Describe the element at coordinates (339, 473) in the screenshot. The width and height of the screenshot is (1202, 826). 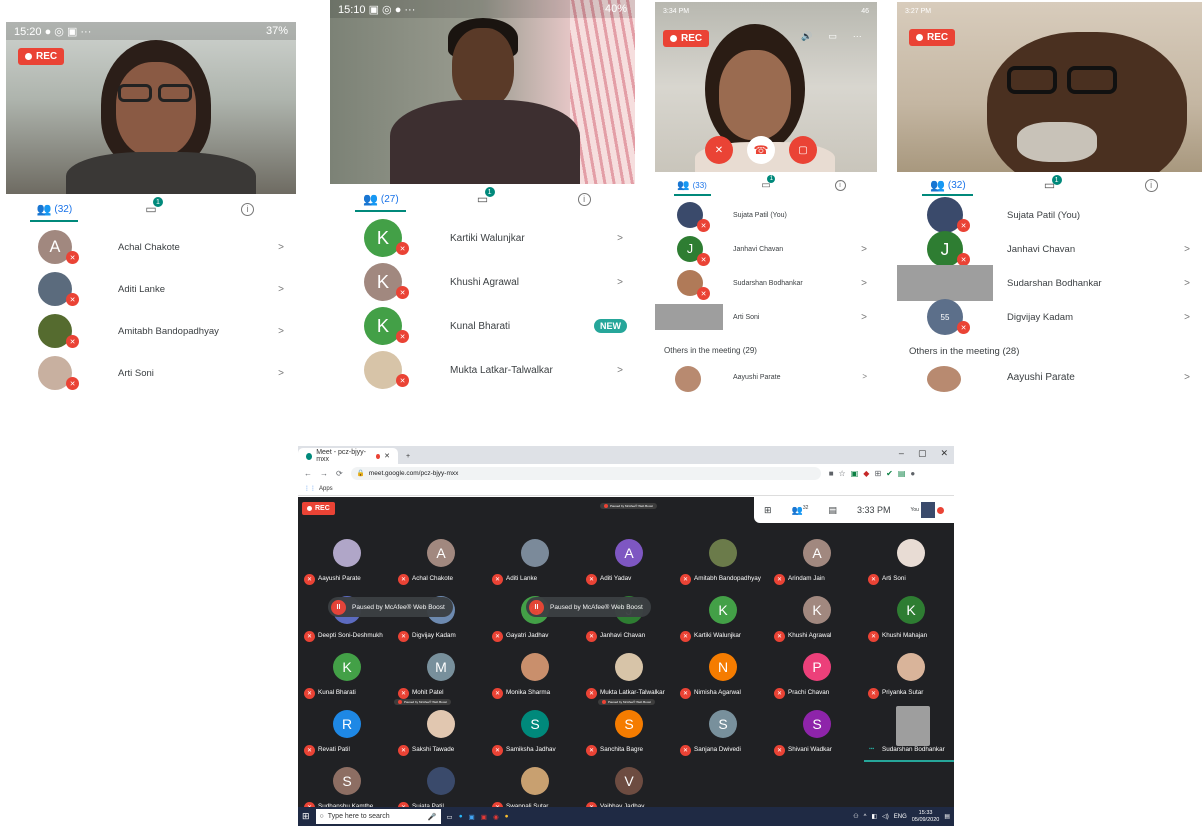
I see `reload-icon: ⟳` at that location.